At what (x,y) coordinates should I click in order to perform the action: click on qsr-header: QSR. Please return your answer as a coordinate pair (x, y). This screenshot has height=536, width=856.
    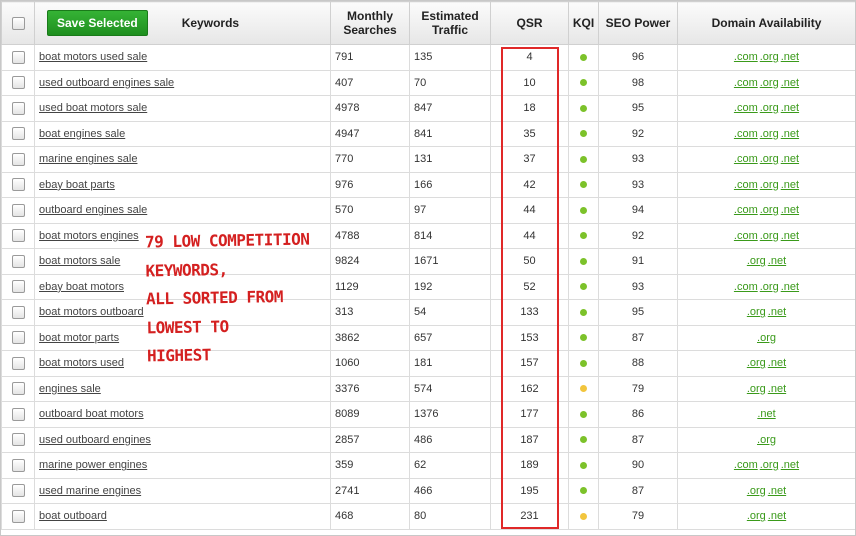
    Looking at the image, I should click on (529, 23).